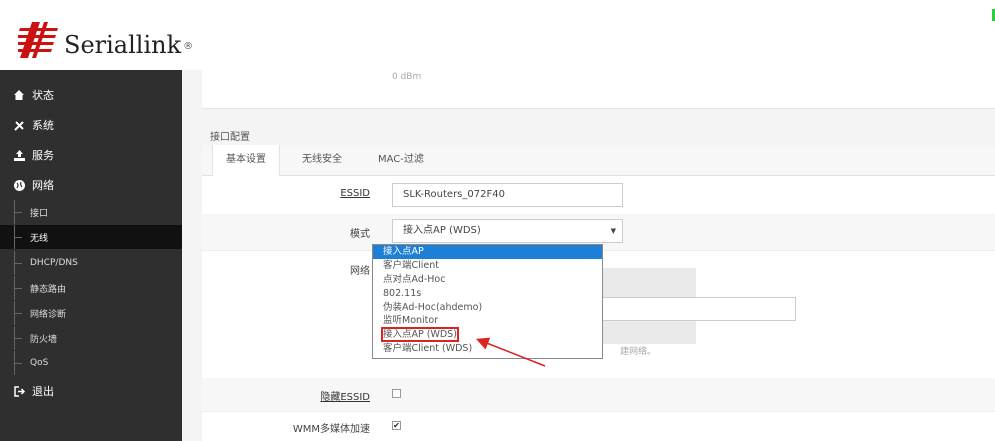  Describe the element at coordinates (91, 125) in the screenshot. I see `nav-item-system: 系统` at that location.